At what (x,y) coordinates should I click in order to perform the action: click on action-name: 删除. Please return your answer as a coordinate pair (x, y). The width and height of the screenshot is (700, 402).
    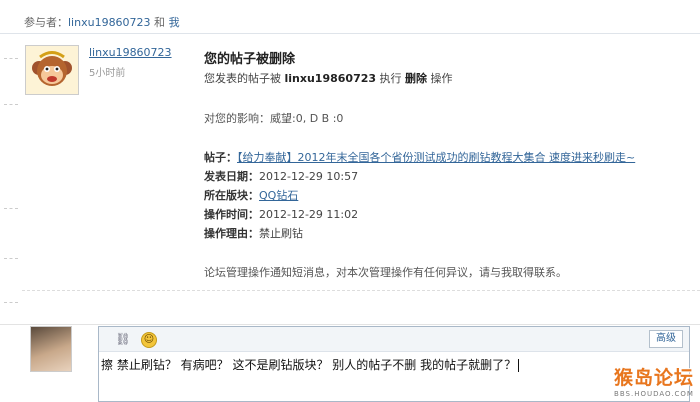
    Looking at the image, I should click on (416, 78).